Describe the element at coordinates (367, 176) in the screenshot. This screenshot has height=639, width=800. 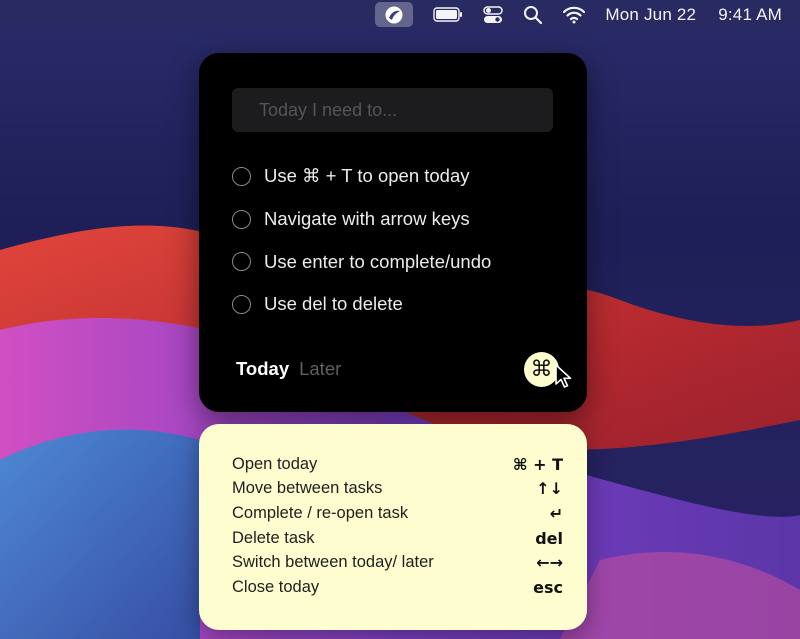
I see `task-label: Use ⌘ + T to open today` at that location.